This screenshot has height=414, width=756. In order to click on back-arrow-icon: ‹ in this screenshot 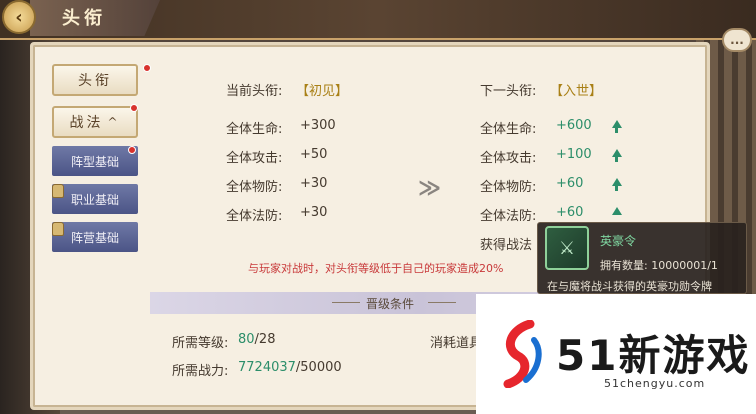, I will do `click(19, 17)`.